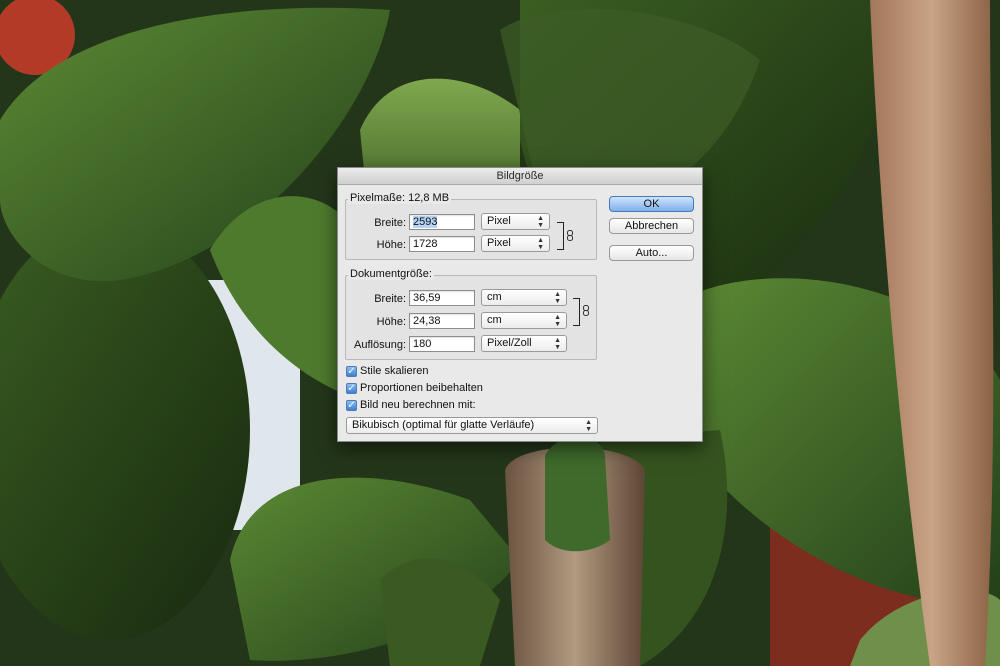  I want to click on pixel-link-bracket, so click(560, 236).